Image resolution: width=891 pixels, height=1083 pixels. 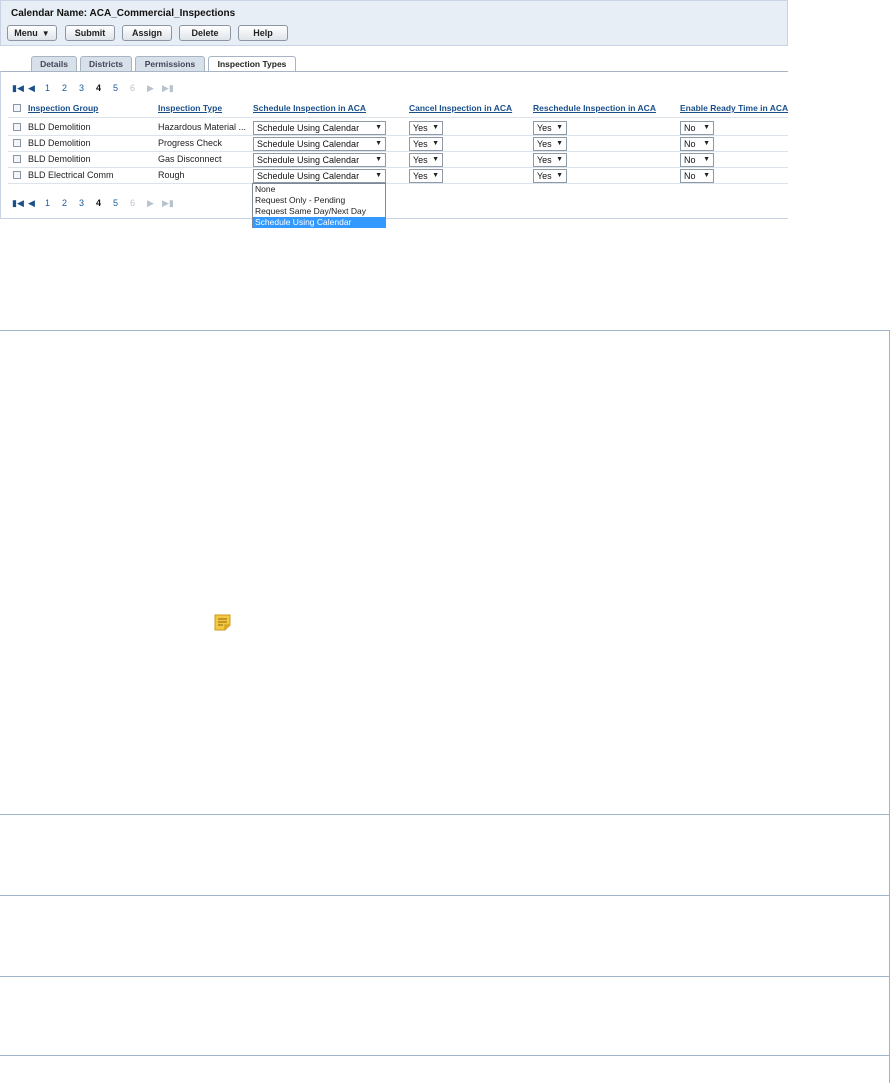 I want to click on option-none: None, so click(x=319, y=189).